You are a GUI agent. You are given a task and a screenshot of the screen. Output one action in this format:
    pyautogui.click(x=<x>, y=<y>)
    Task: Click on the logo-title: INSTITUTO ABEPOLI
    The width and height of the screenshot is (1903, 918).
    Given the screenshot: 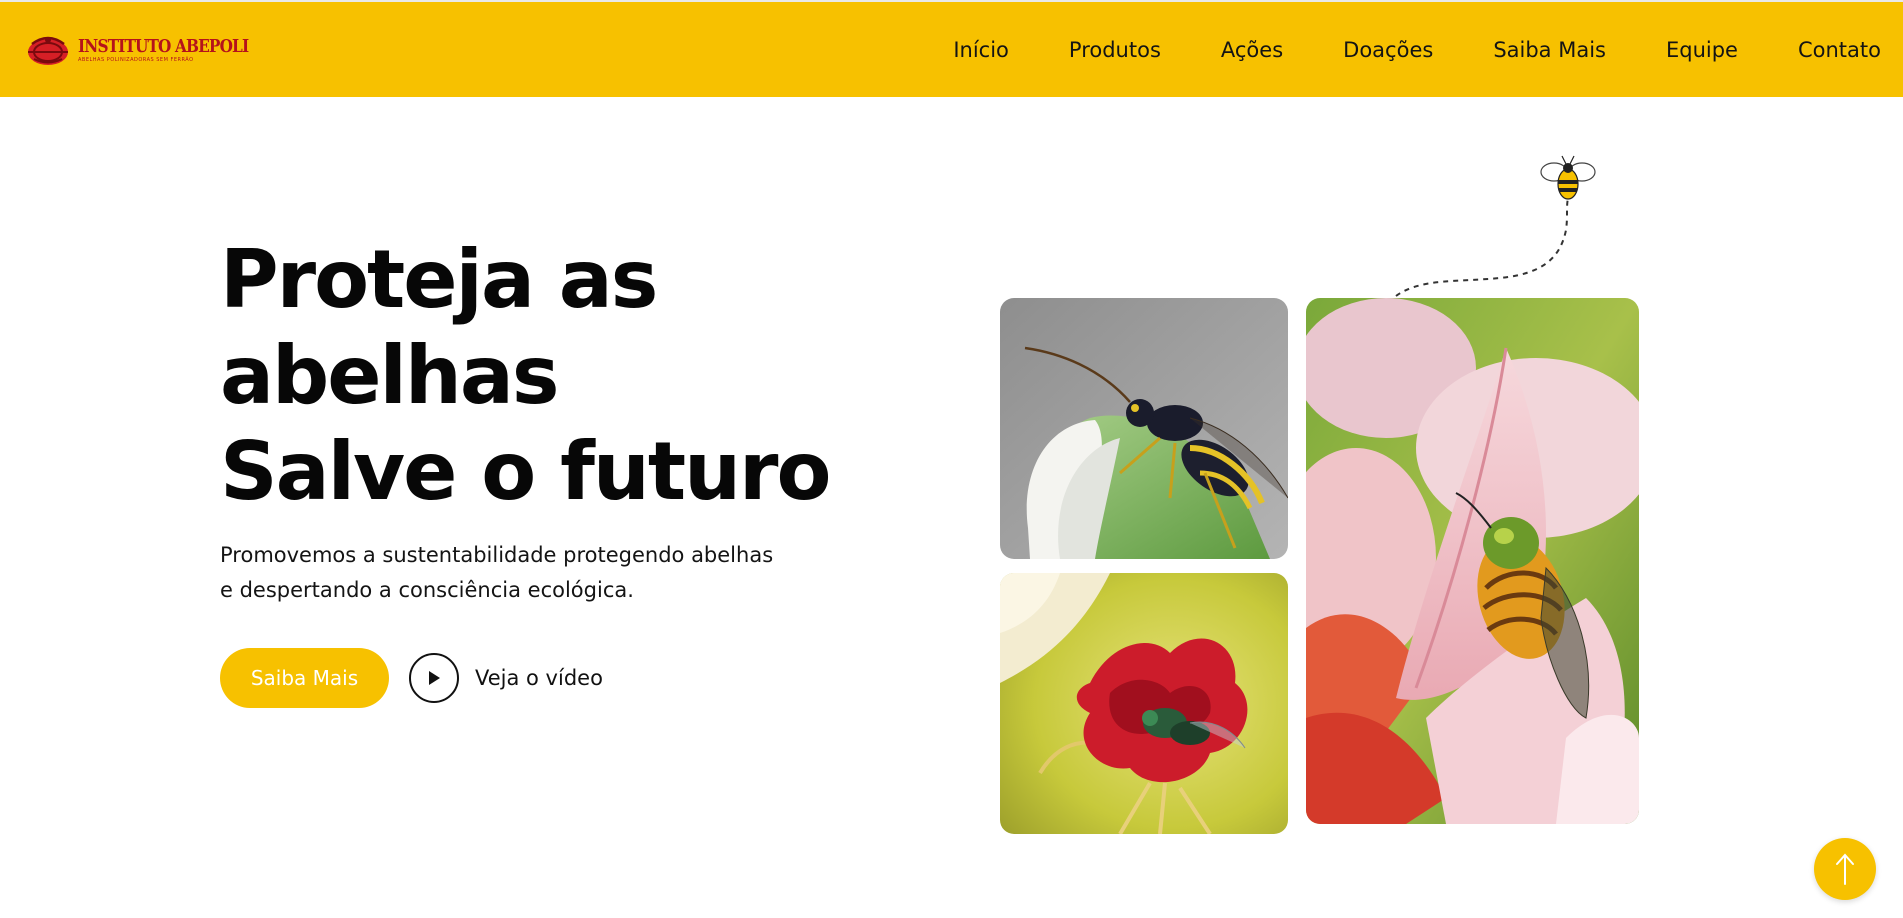 What is the action you would take?
    pyautogui.click(x=163, y=46)
    